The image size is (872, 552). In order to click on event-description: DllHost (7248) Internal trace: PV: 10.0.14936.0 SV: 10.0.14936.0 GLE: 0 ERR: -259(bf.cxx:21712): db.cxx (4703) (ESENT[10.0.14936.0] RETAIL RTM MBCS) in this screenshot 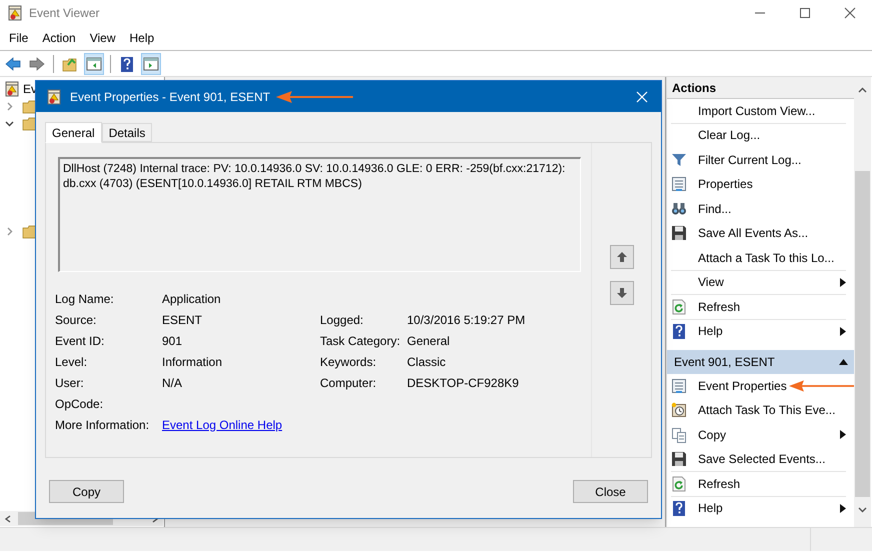, I will do `click(319, 214)`.